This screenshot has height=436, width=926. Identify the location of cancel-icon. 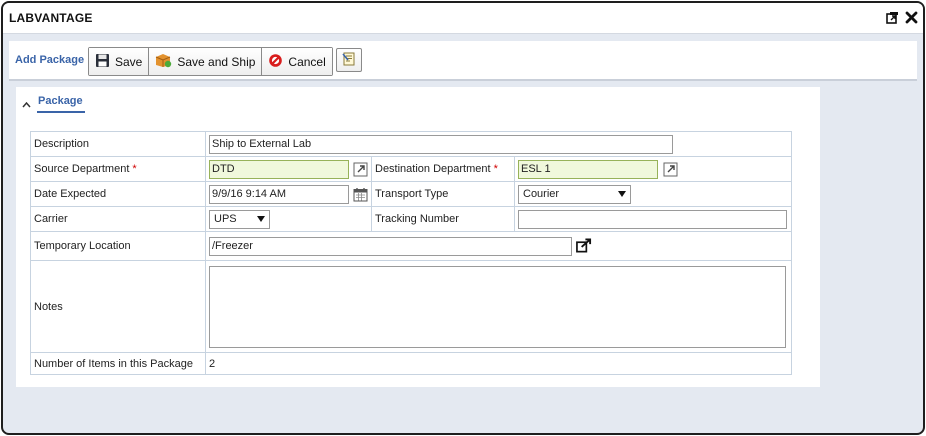
(275, 62).